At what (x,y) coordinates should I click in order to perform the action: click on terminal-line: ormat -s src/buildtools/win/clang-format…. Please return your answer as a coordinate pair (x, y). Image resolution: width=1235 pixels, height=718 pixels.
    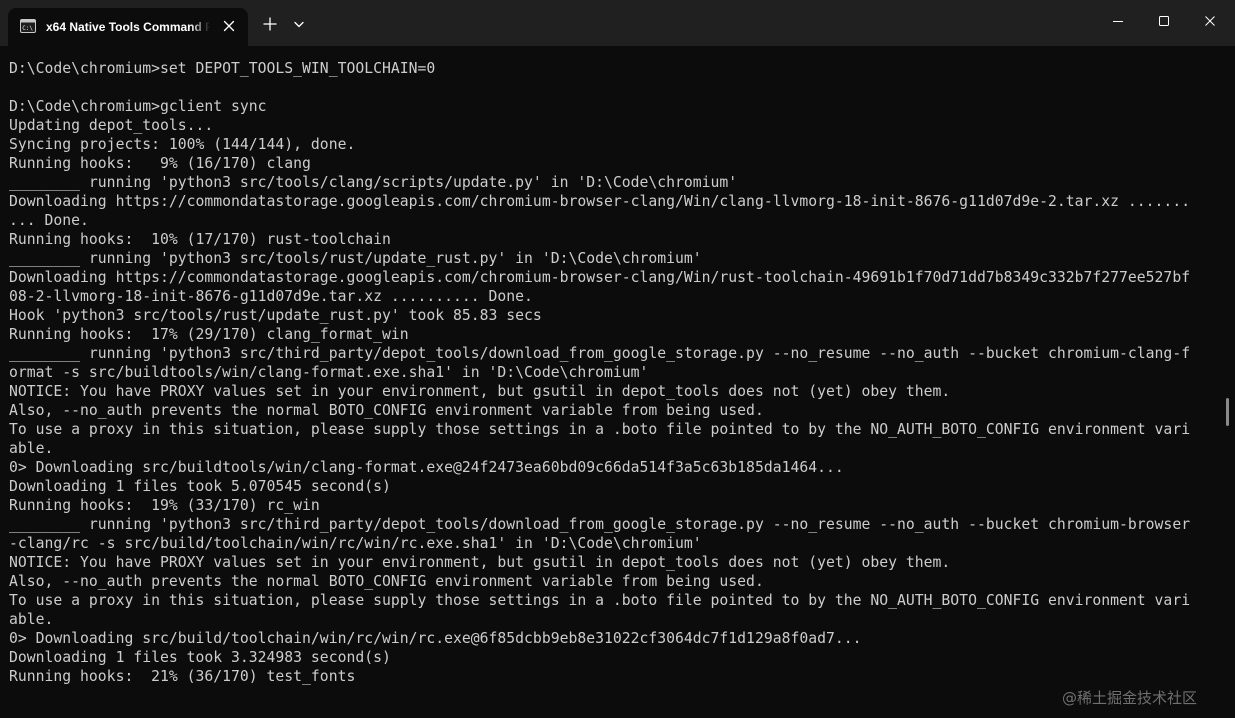
    Looking at the image, I should click on (329, 372).